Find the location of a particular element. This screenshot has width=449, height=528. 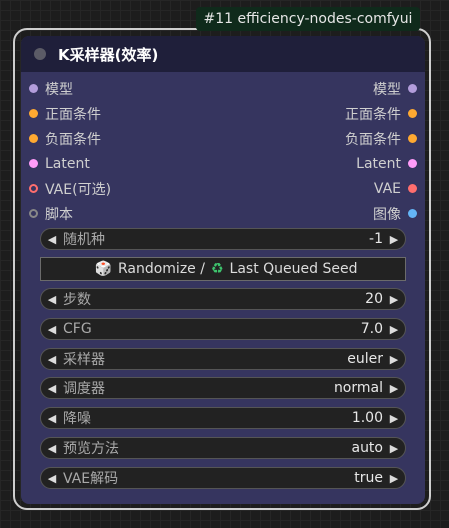

widget-label: 步数 is located at coordinates (77, 300).